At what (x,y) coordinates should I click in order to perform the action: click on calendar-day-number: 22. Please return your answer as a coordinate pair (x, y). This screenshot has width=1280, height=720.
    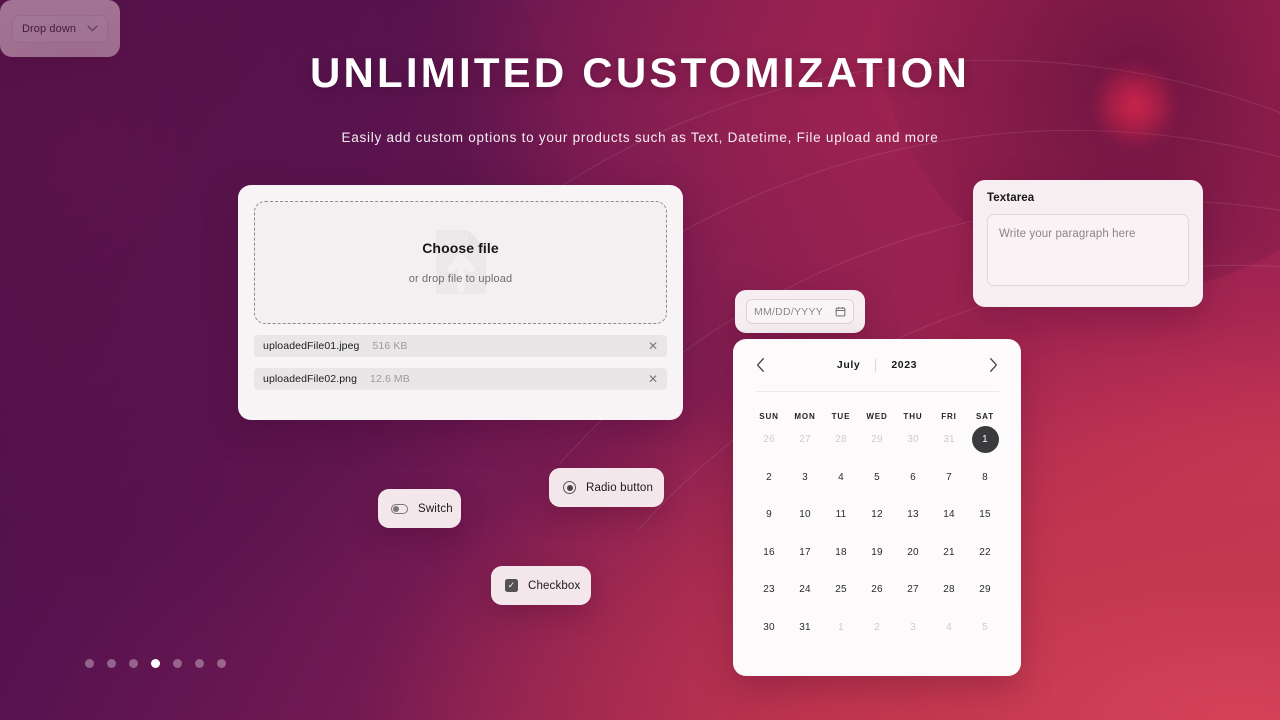
    Looking at the image, I should click on (985, 552).